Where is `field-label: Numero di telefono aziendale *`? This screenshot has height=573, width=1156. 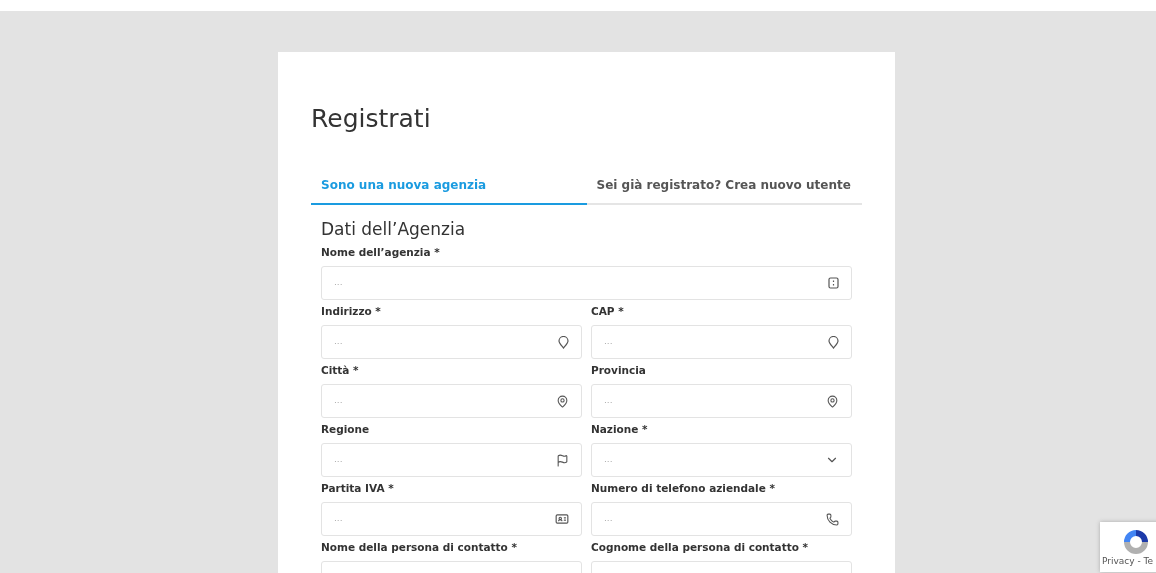 field-label: Numero di telefono aziendale * is located at coordinates (683, 488).